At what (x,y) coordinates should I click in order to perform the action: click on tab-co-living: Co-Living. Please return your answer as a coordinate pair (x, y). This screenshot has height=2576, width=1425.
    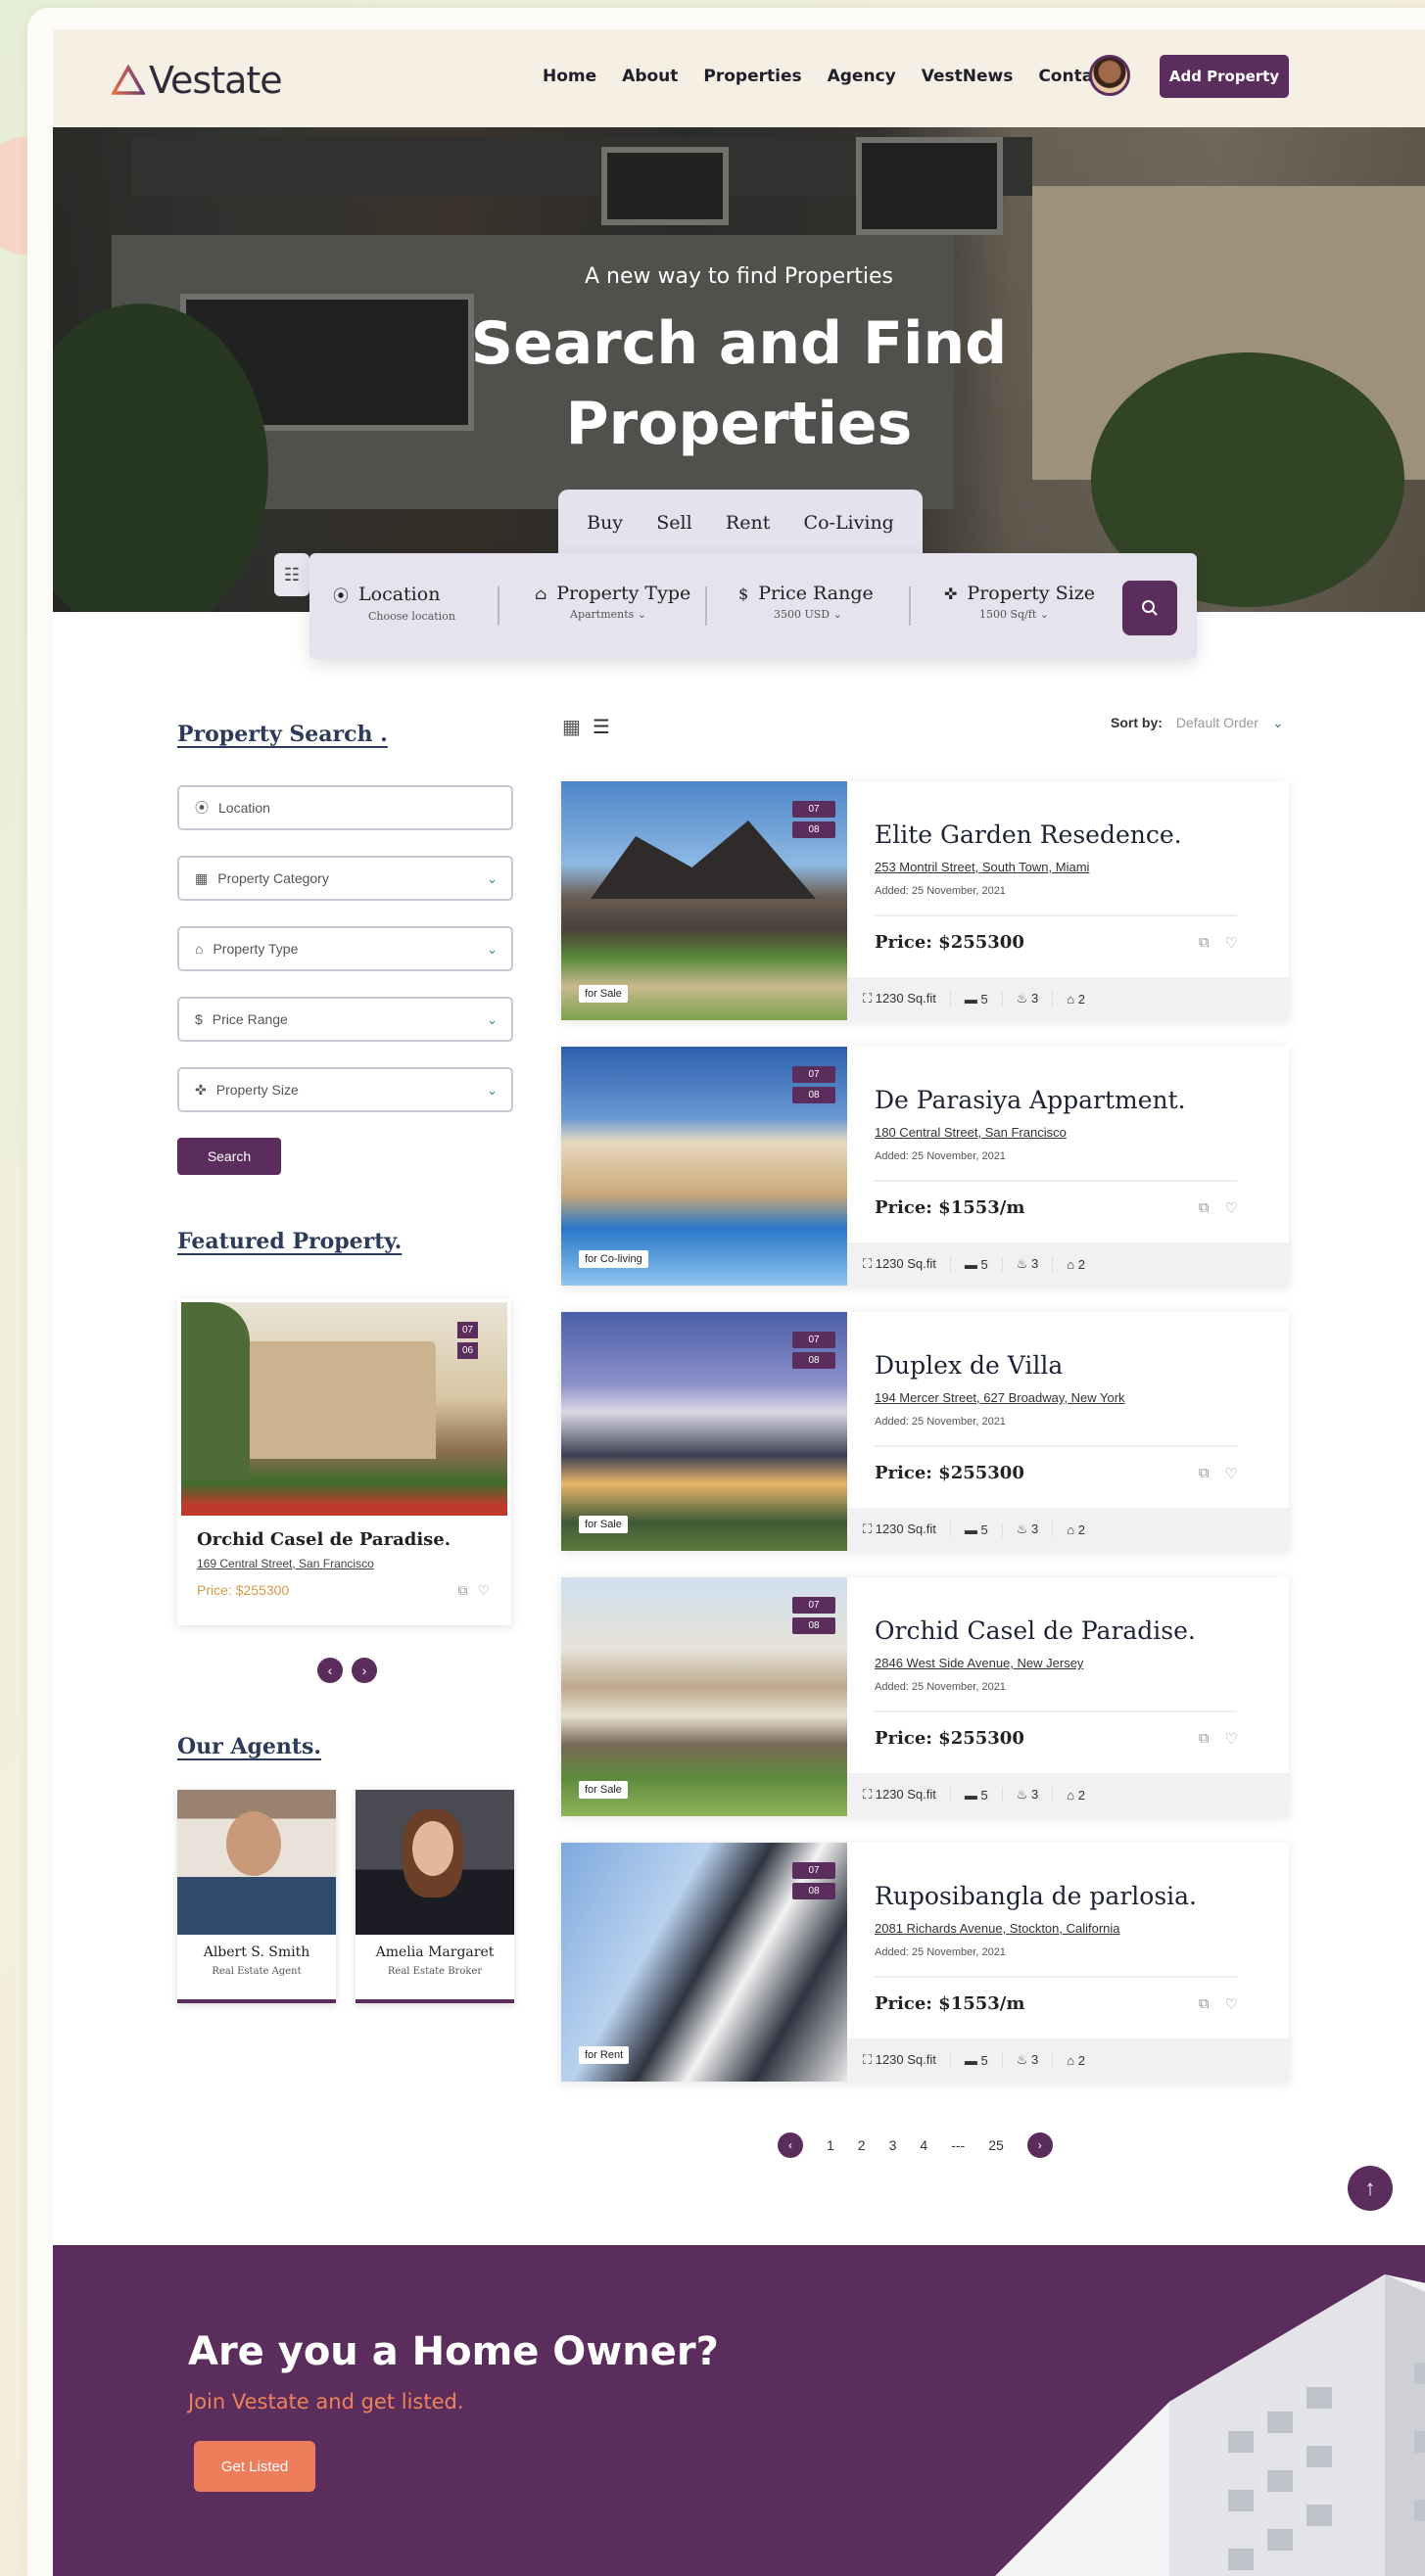
    Looking at the image, I should click on (849, 523).